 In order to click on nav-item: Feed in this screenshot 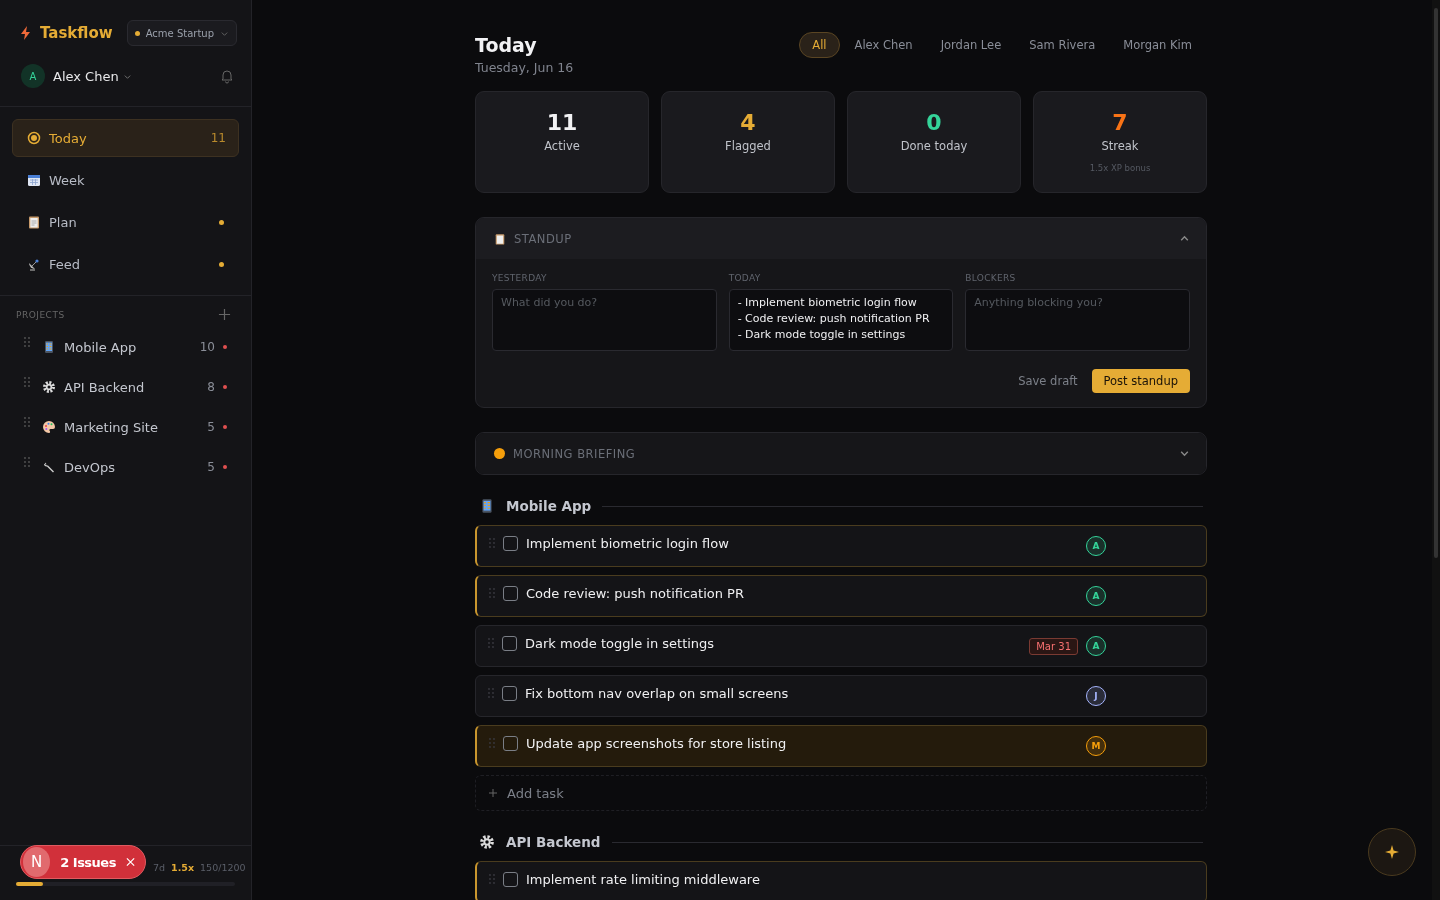, I will do `click(125, 264)`.